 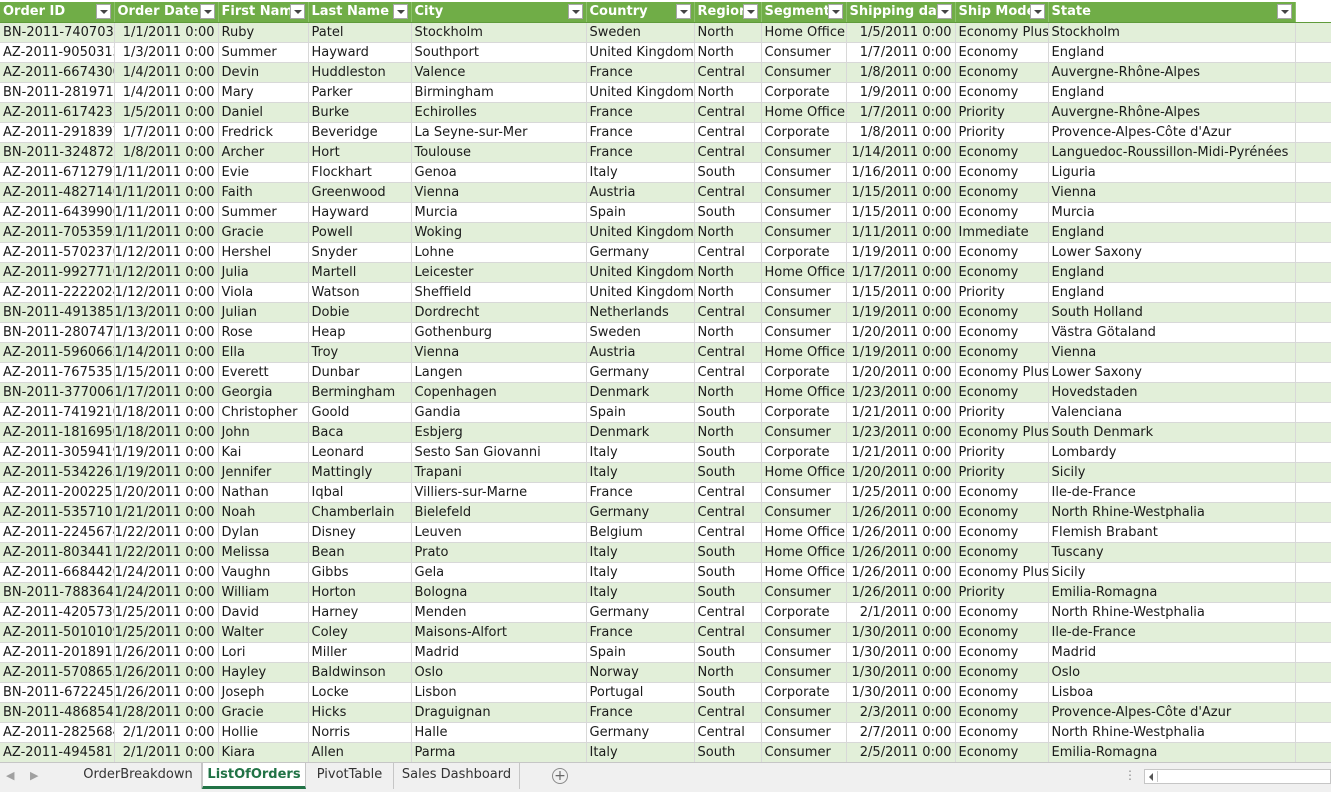 What do you see at coordinates (263, 512) in the screenshot?
I see `table-cell: Noah` at bounding box center [263, 512].